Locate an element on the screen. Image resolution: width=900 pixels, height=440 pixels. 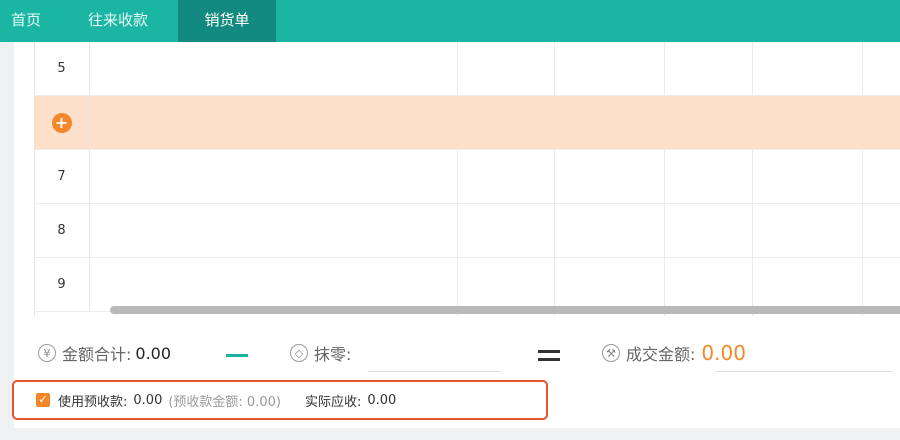
table-row: 8 is located at coordinates (467, 231).